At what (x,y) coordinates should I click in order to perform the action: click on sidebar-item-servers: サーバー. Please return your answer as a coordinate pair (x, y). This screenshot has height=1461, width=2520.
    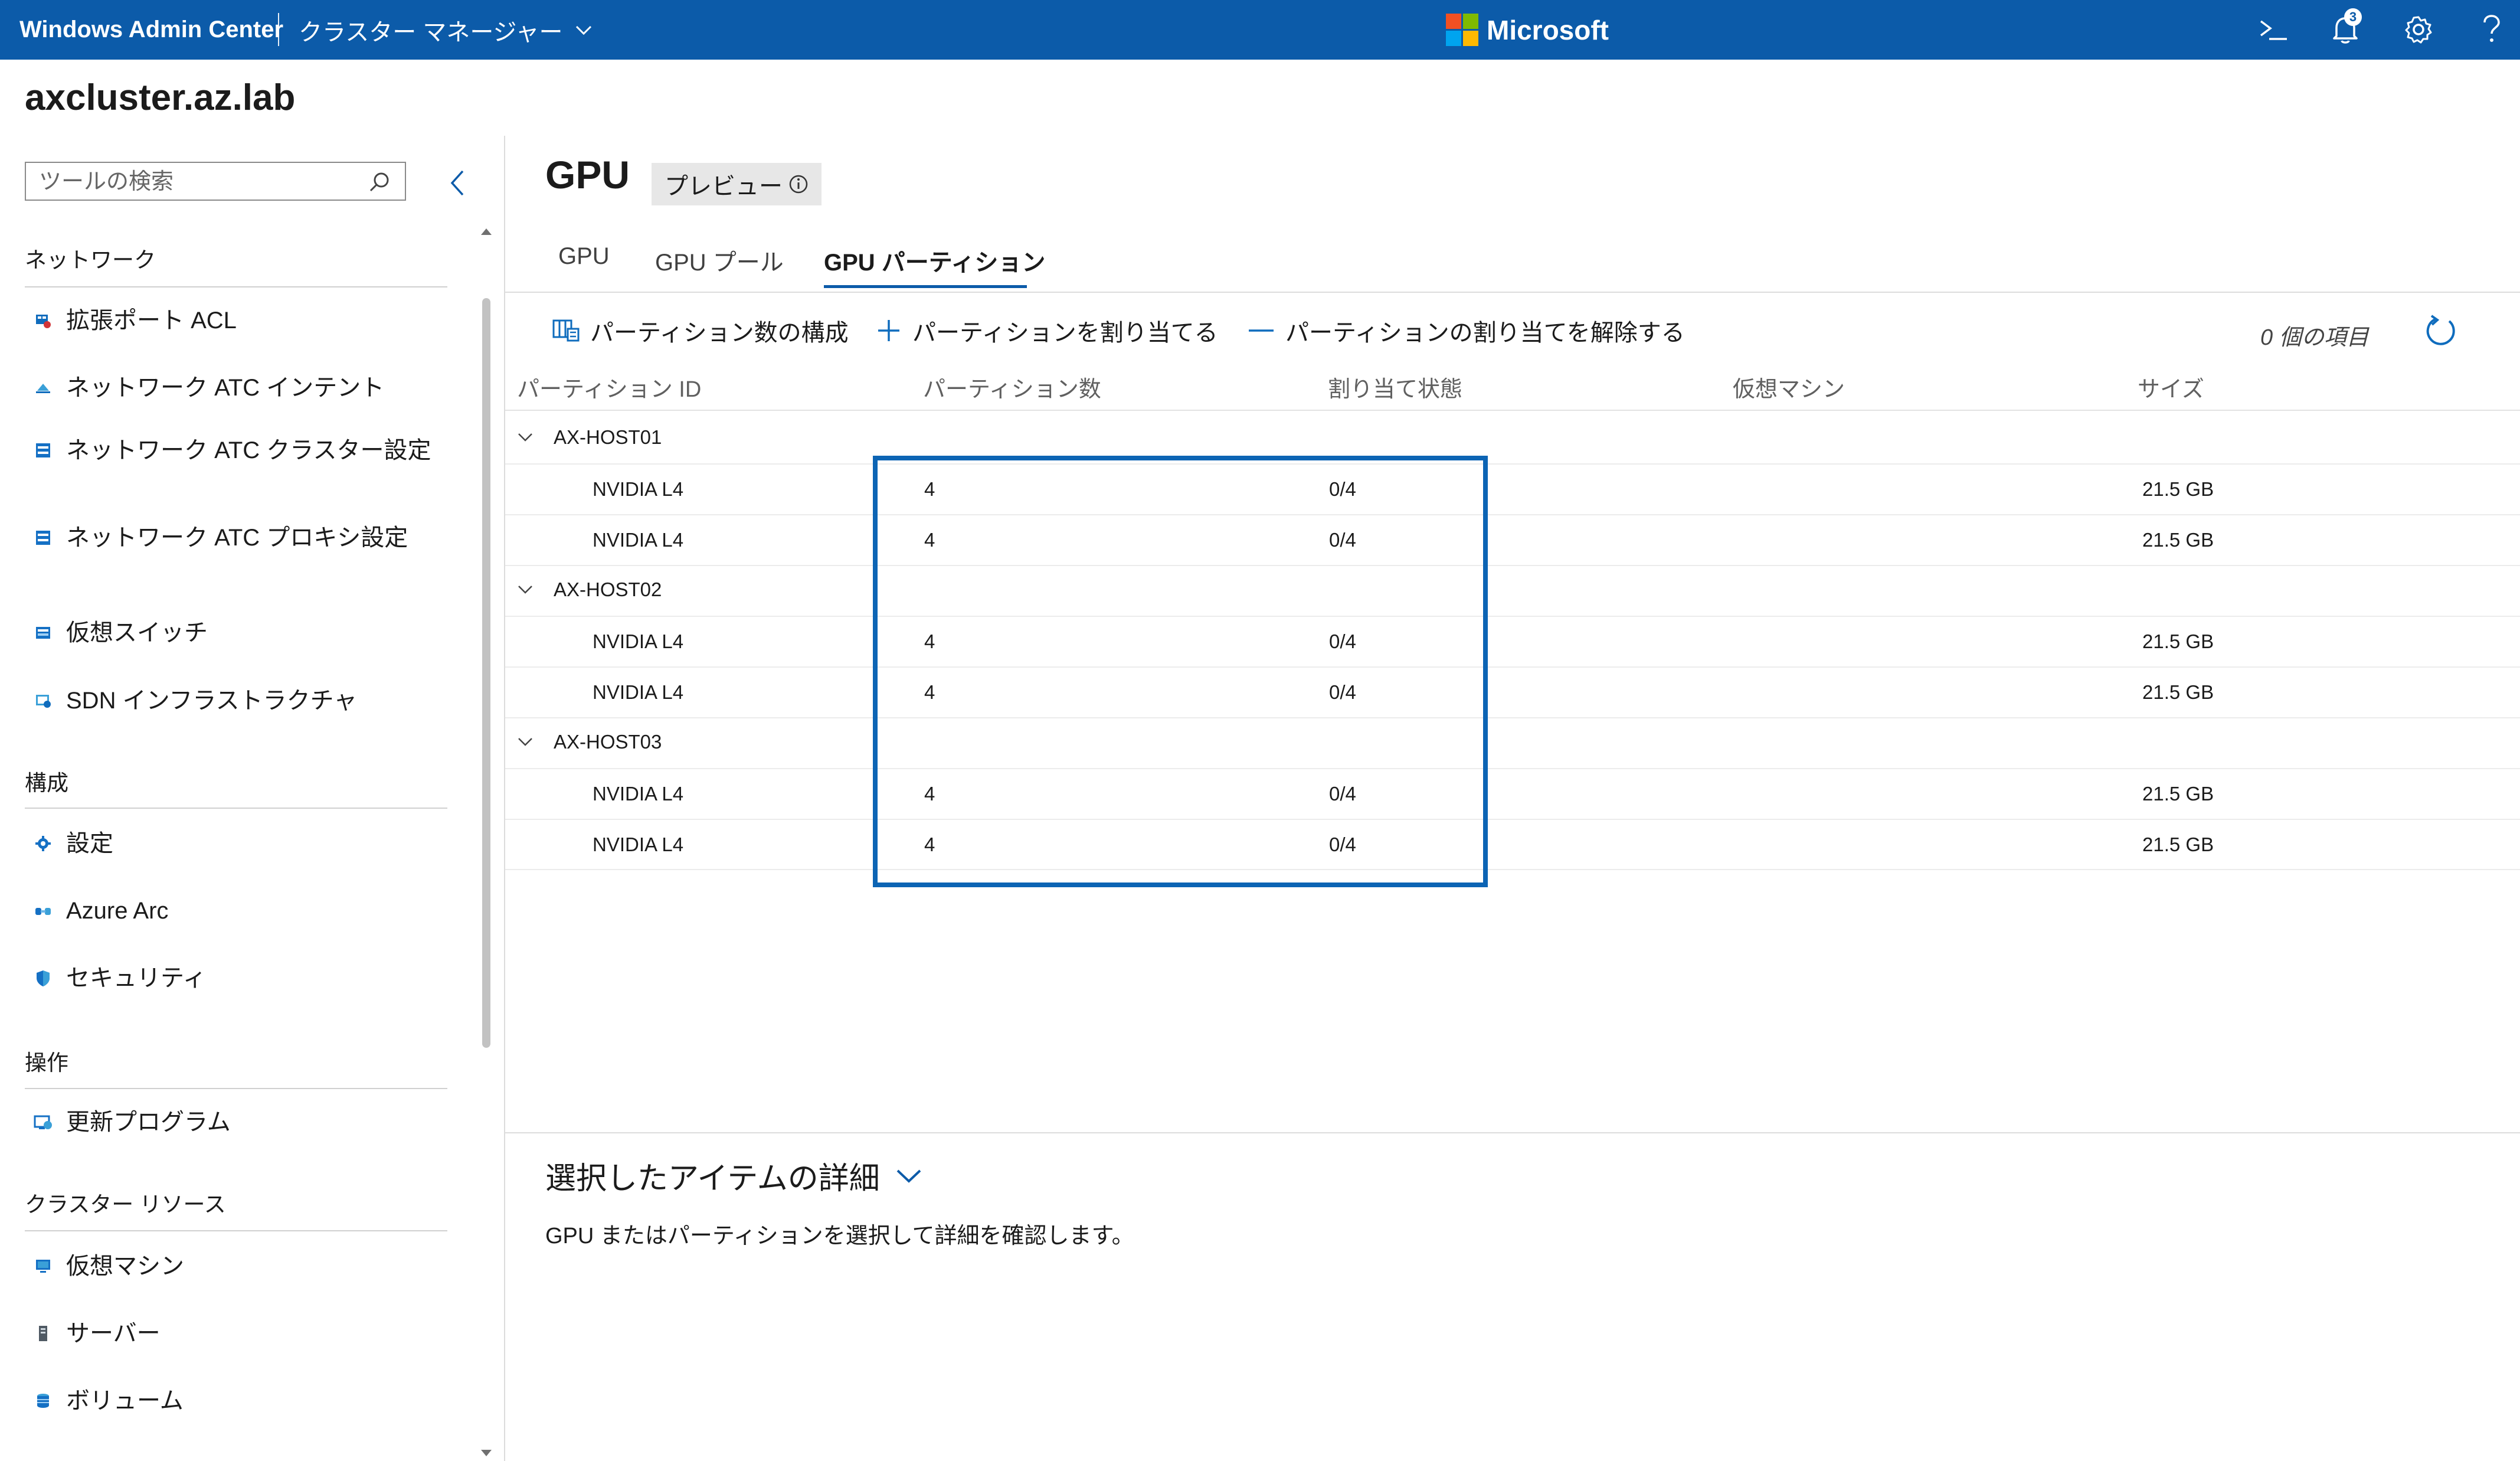
    Looking at the image, I should click on (228, 1333).